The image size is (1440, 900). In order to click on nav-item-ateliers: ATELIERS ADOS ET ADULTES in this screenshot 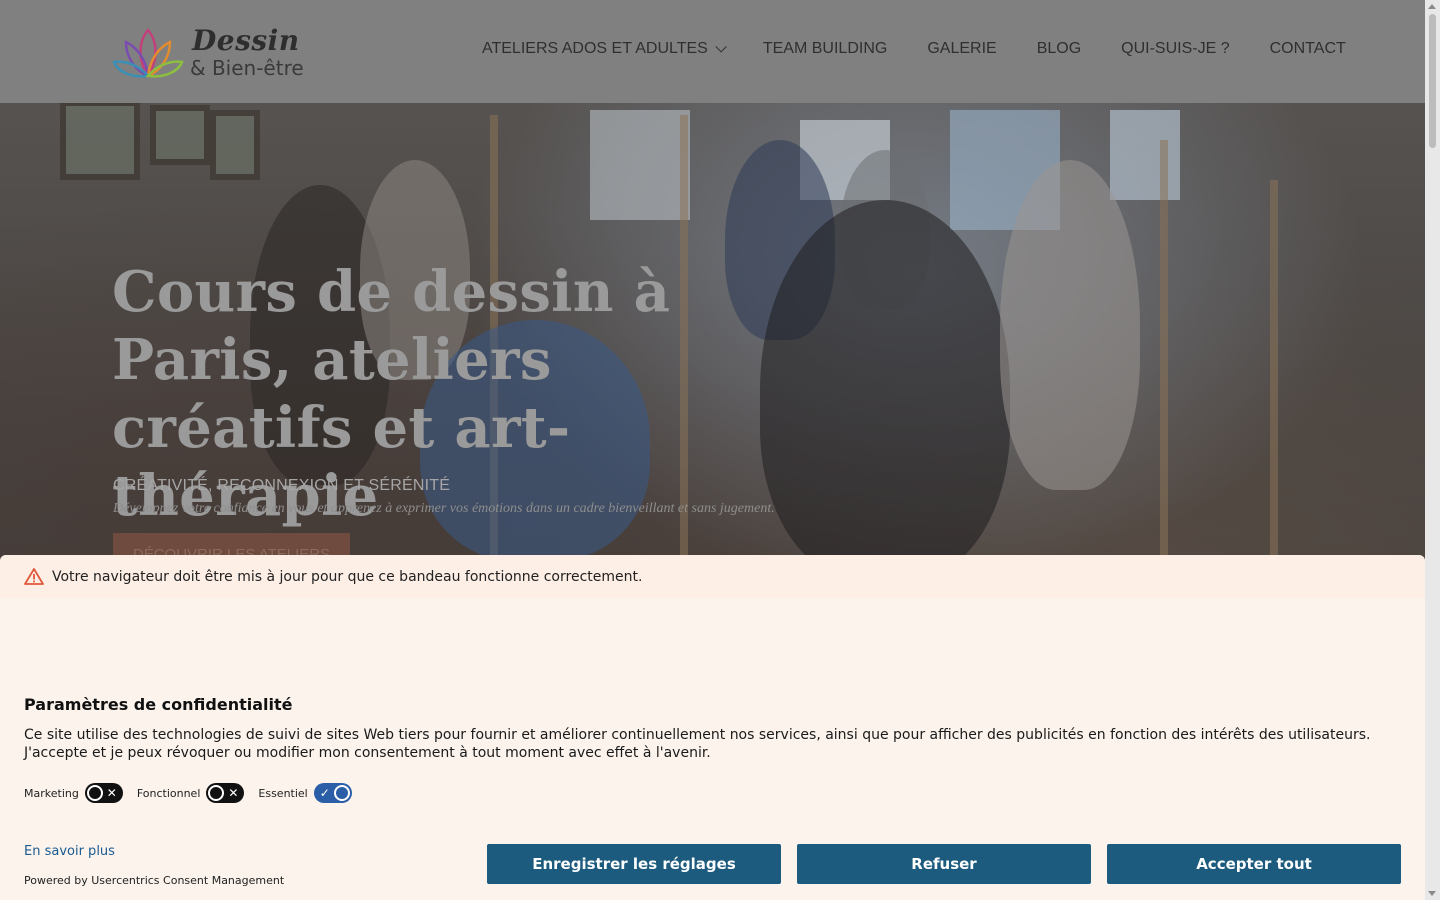, I will do `click(604, 49)`.